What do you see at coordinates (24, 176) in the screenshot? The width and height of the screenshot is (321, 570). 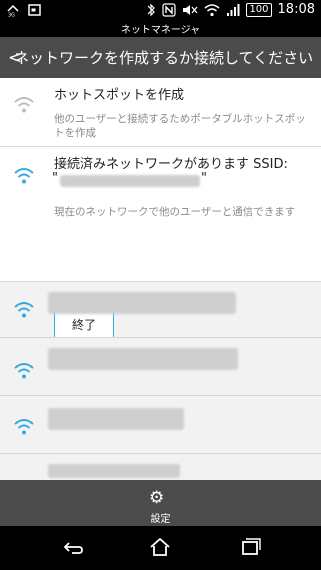 I see `wifi-connected-icon` at bounding box center [24, 176].